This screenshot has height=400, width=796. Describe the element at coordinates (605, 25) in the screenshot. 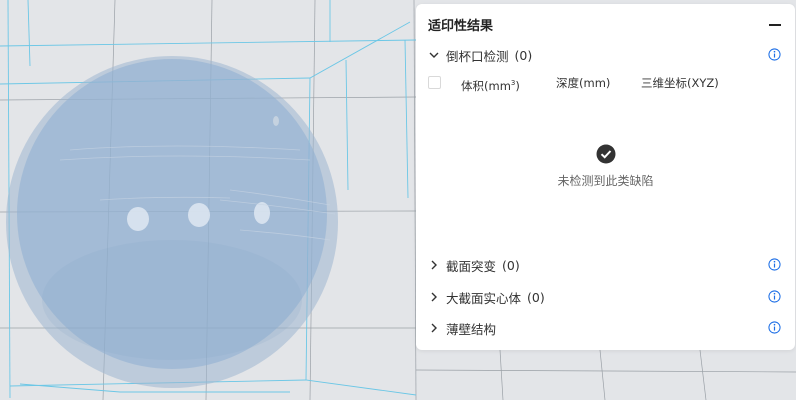

I see `panel-header: 适印性结果` at that location.